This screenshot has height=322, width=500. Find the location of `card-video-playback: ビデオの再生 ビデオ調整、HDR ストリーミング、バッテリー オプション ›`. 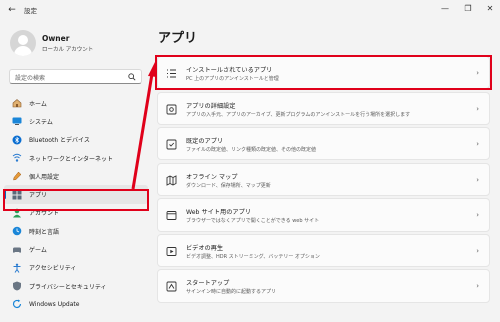

card-video-playback: ビデオの再生 ビデオ調整、HDR ストリーミング、バッテリー オプション › is located at coordinates (323, 250).